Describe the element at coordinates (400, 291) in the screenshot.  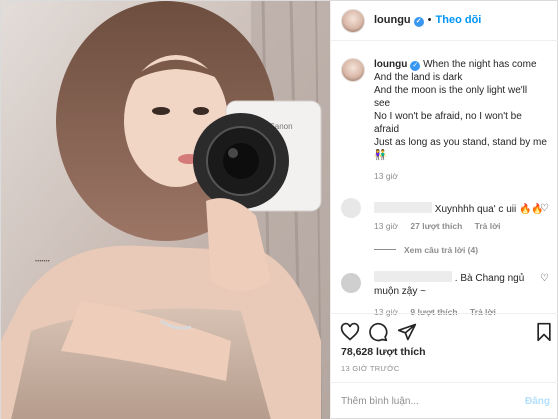
I see `comment-text: muộn zậy ~` at that location.